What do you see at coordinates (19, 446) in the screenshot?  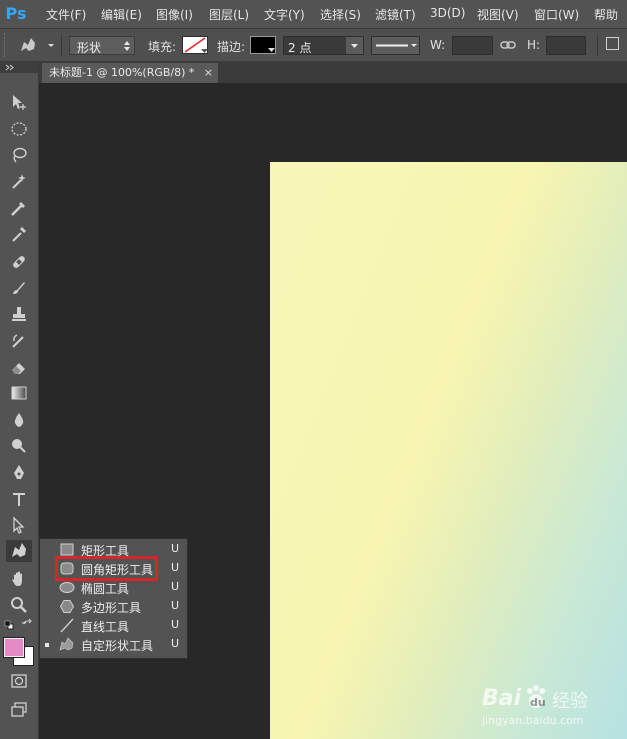 I see `dodge-tool-icon` at bounding box center [19, 446].